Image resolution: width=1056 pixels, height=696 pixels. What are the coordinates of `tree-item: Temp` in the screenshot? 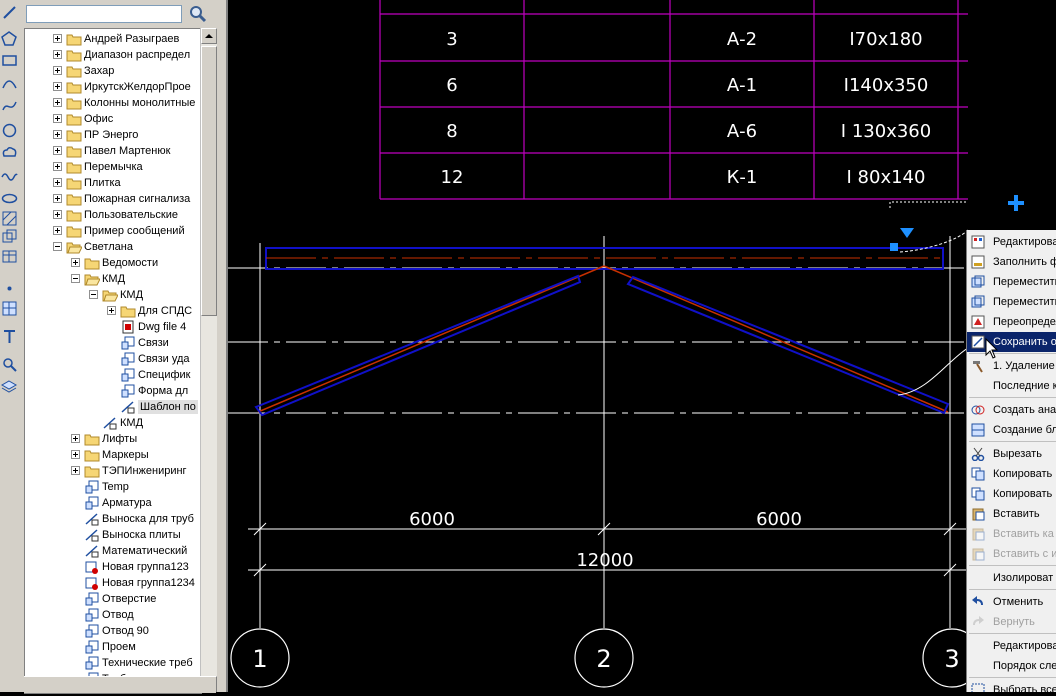 It's located at (113, 487).